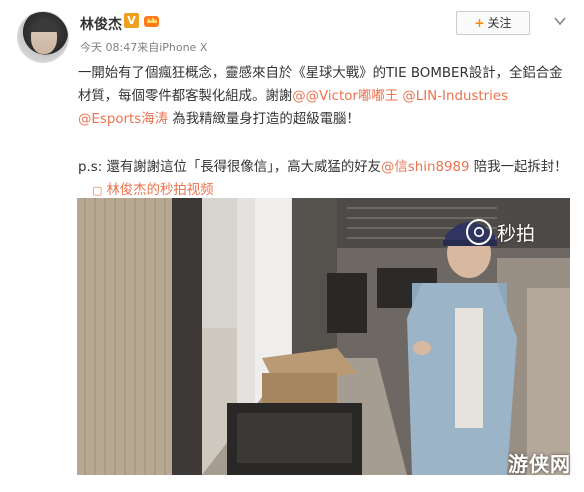  What do you see at coordinates (518, 167) in the screenshot?
I see `ps-end: 陪我一起拆封！` at bounding box center [518, 167].